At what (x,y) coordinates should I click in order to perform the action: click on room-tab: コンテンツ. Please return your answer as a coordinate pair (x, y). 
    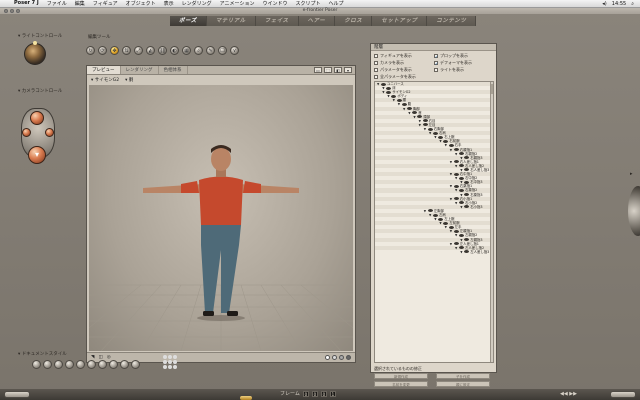
    Looking at the image, I should click on (452, 21).